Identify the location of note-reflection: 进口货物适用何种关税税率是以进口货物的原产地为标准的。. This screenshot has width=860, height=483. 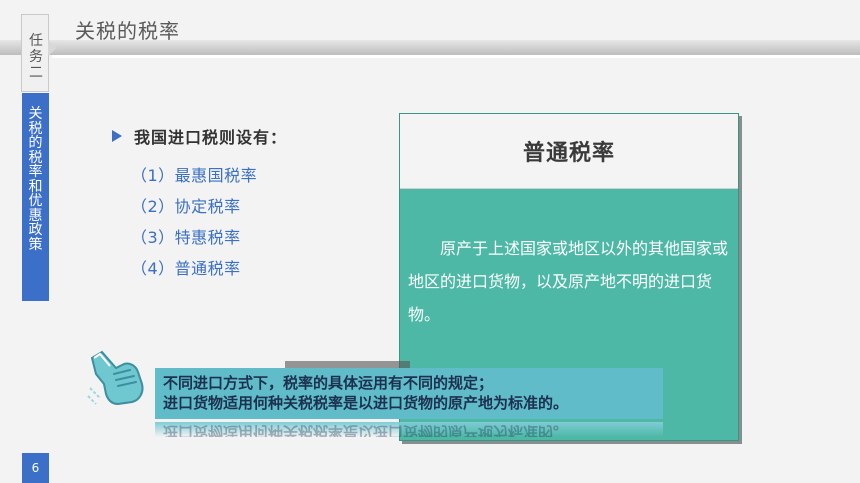
(409, 429).